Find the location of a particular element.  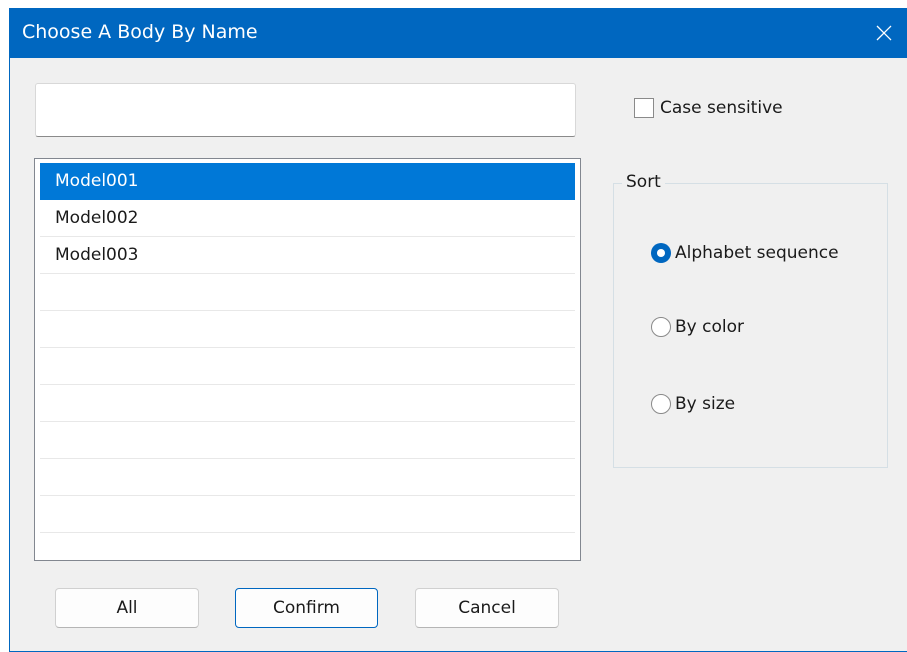

sort-option-size: By size is located at coordinates (693, 404).